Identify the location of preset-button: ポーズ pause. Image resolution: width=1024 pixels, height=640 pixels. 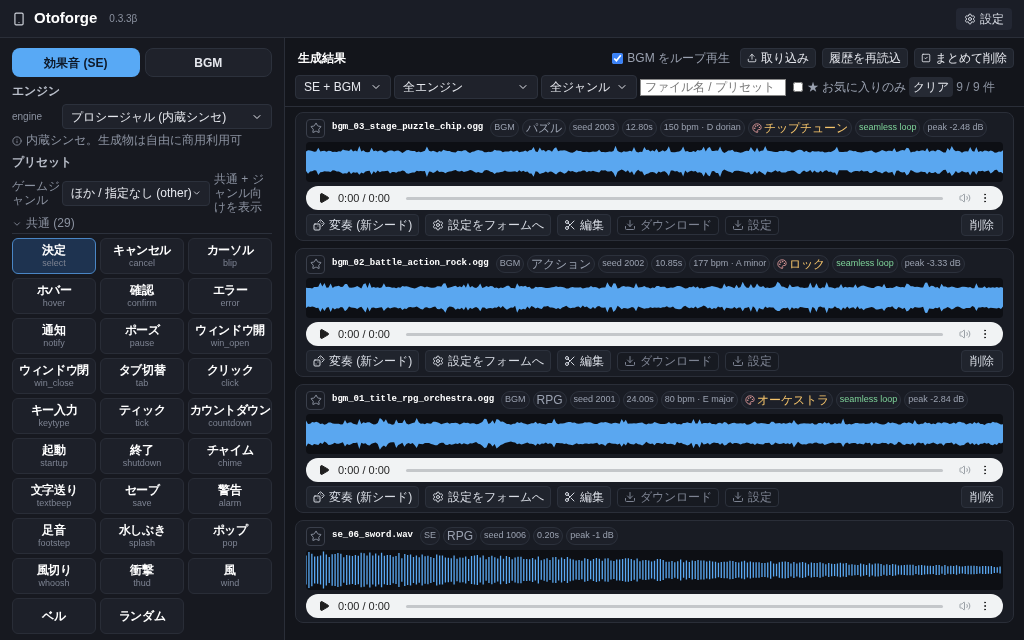
(142, 336).